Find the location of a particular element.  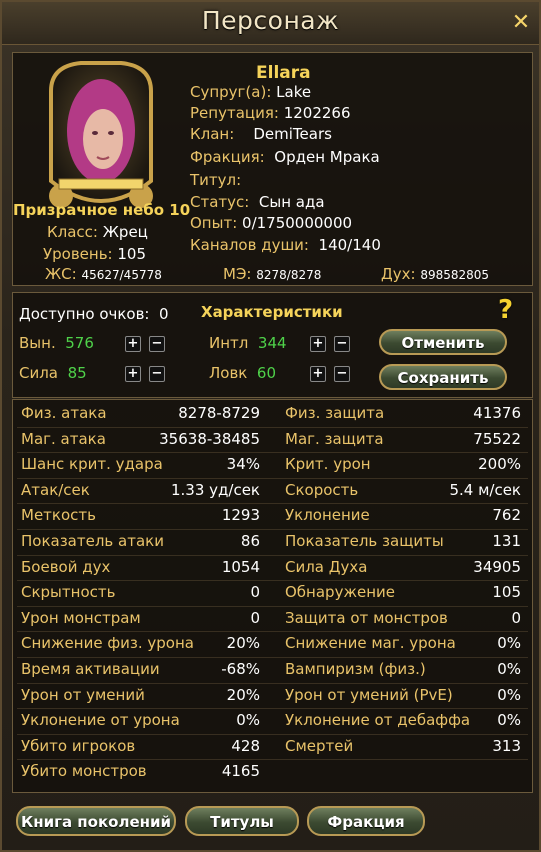

attribute-value: -68% is located at coordinates (240, 669).